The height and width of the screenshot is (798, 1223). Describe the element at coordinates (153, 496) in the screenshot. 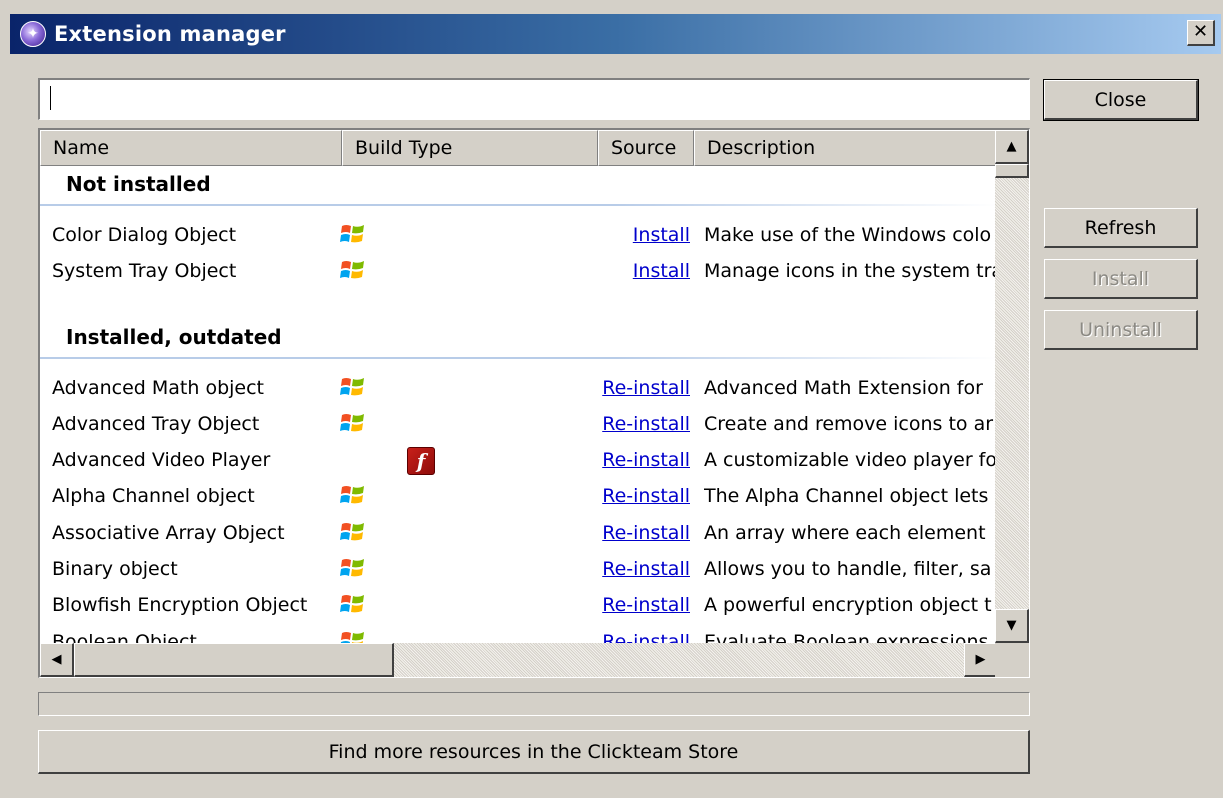

I see `extension-name: Alpha Channel object` at that location.